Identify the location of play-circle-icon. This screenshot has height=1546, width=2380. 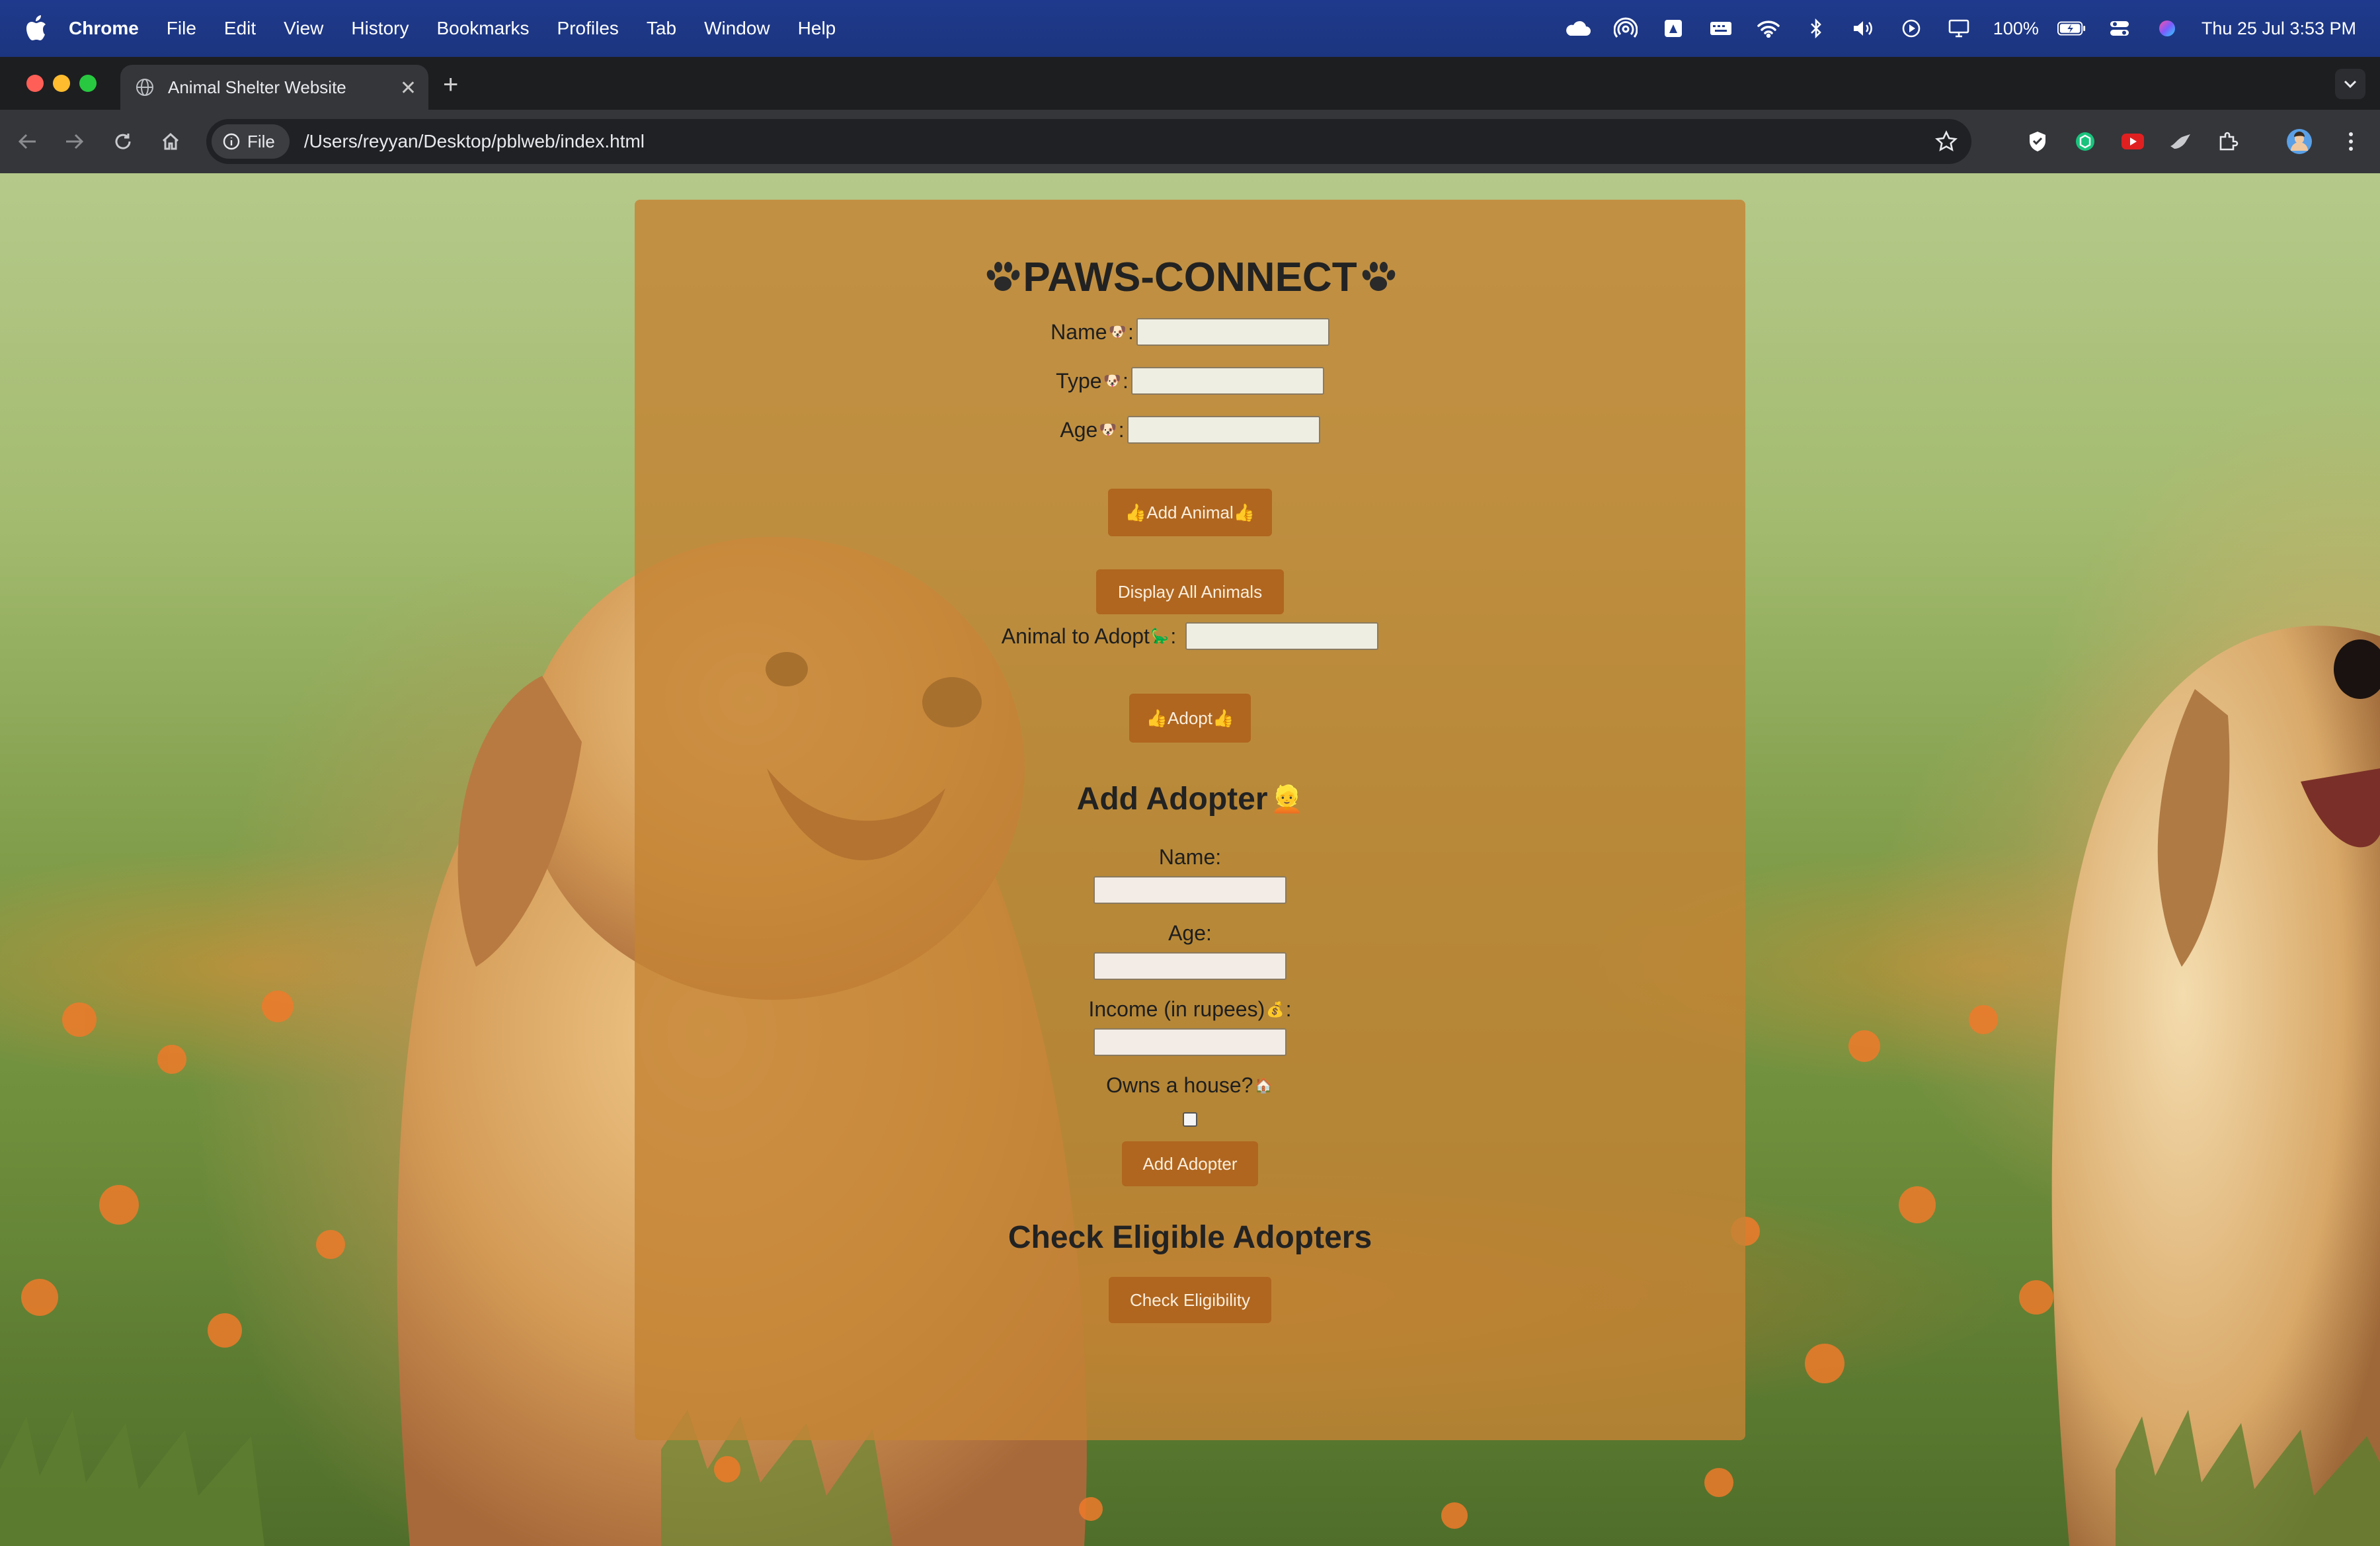
(1911, 28).